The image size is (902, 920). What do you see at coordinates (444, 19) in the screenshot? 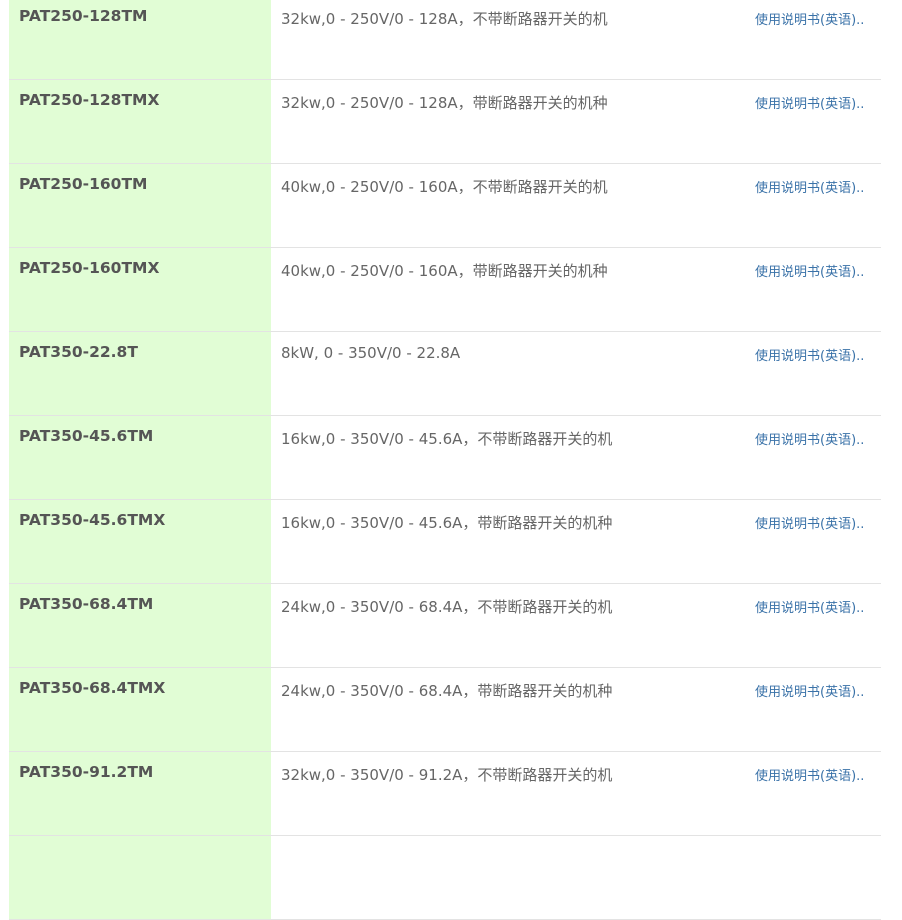
I see `model-description: 32kw,0 - 250V/0 - 128A，不带断路器开关的机` at bounding box center [444, 19].